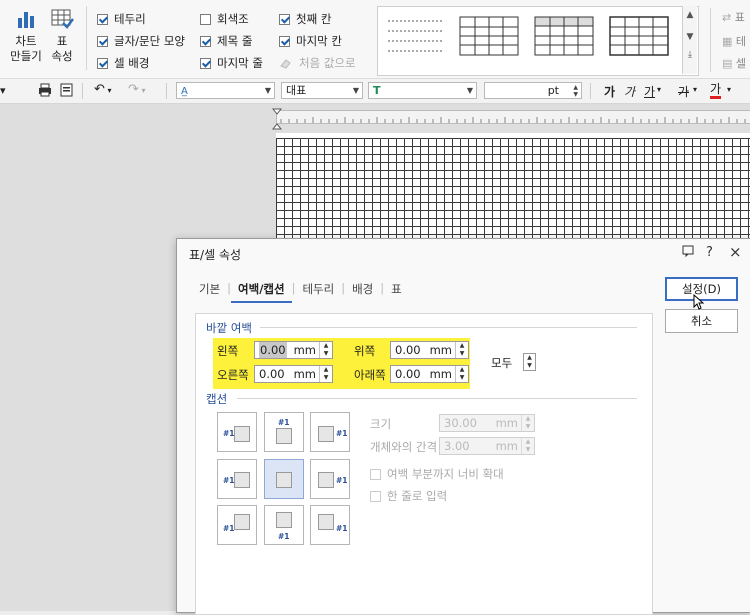 The image size is (750, 615). I want to click on chat-icon, so click(688, 253).